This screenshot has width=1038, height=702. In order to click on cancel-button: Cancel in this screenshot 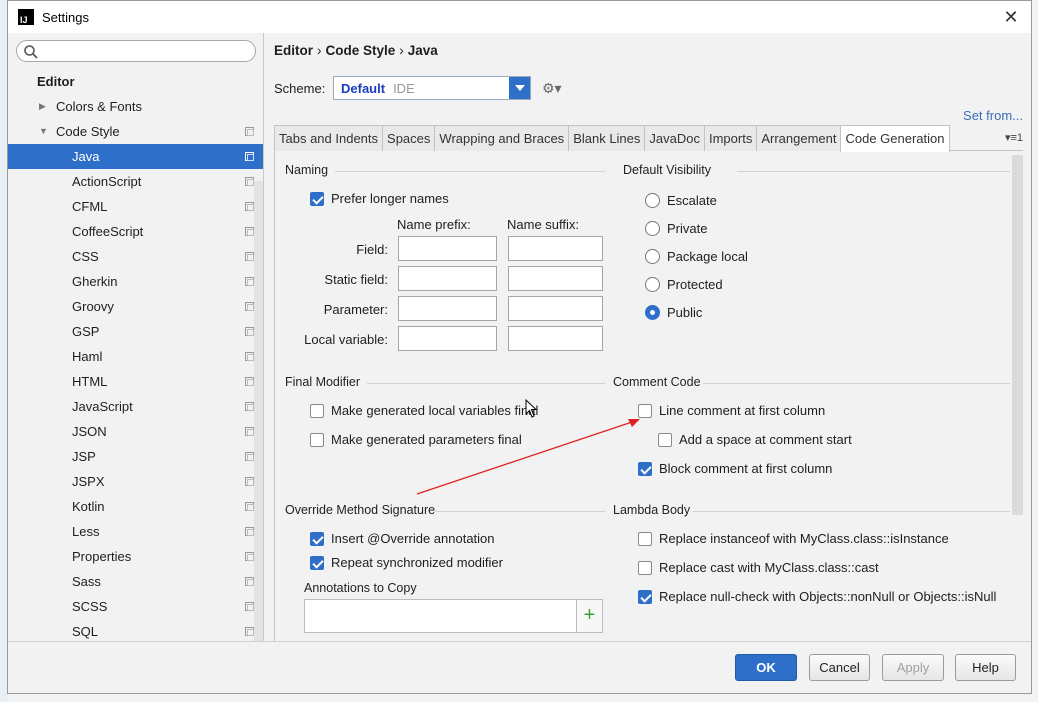, I will do `click(839, 667)`.